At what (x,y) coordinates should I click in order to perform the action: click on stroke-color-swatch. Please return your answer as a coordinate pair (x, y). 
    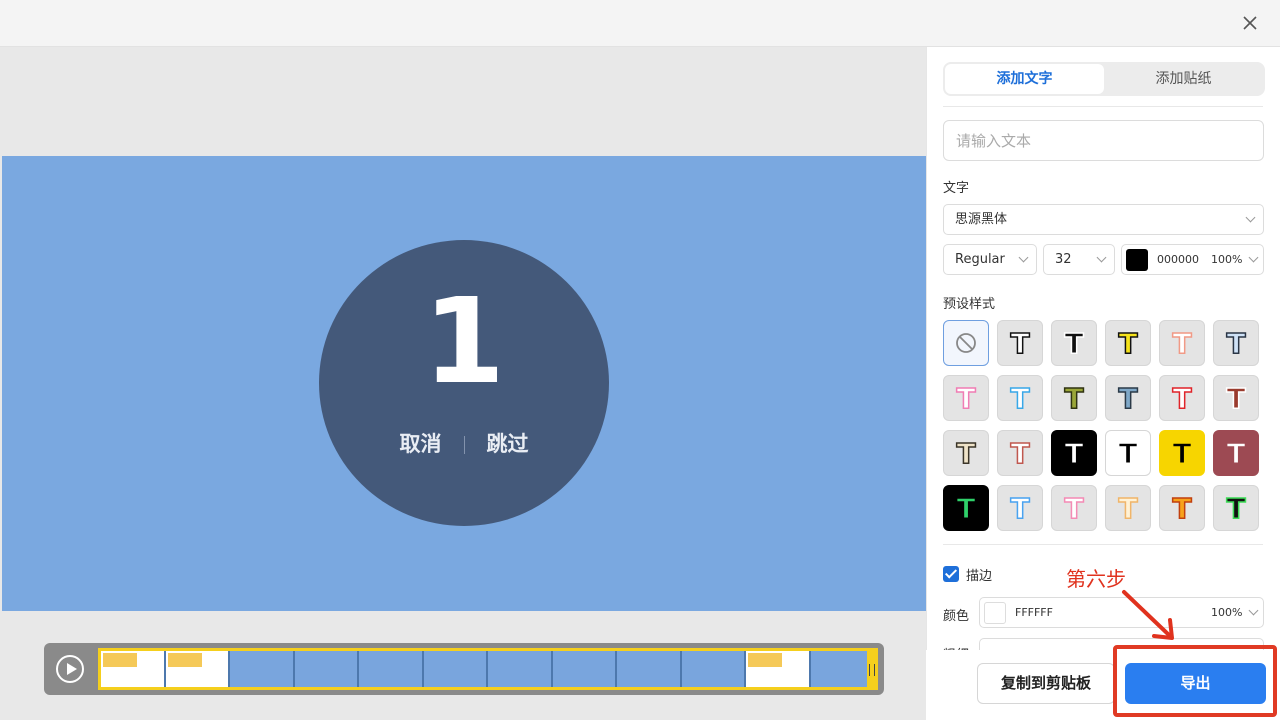
    Looking at the image, I should click on (995, 613).